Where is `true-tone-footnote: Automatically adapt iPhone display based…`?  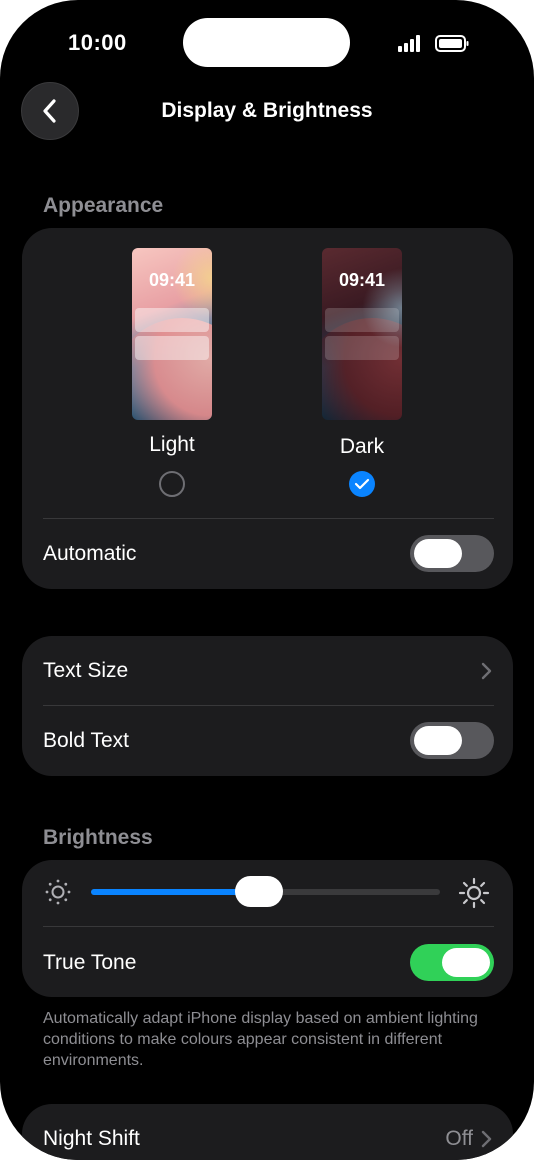 true-tone-footnote: Automatically adapt iPhone display based… is located at coordinates (260, 1039).